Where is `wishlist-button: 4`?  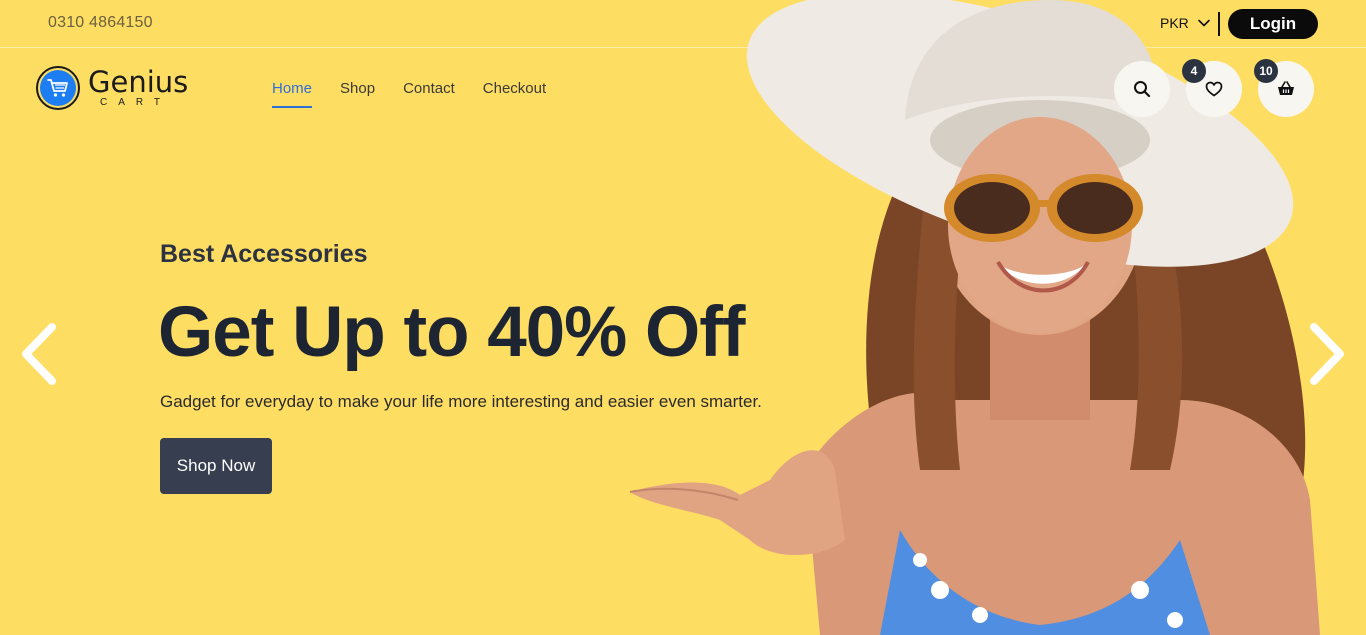 wishlist-button: 4 is located at coordinates (1212, 88).